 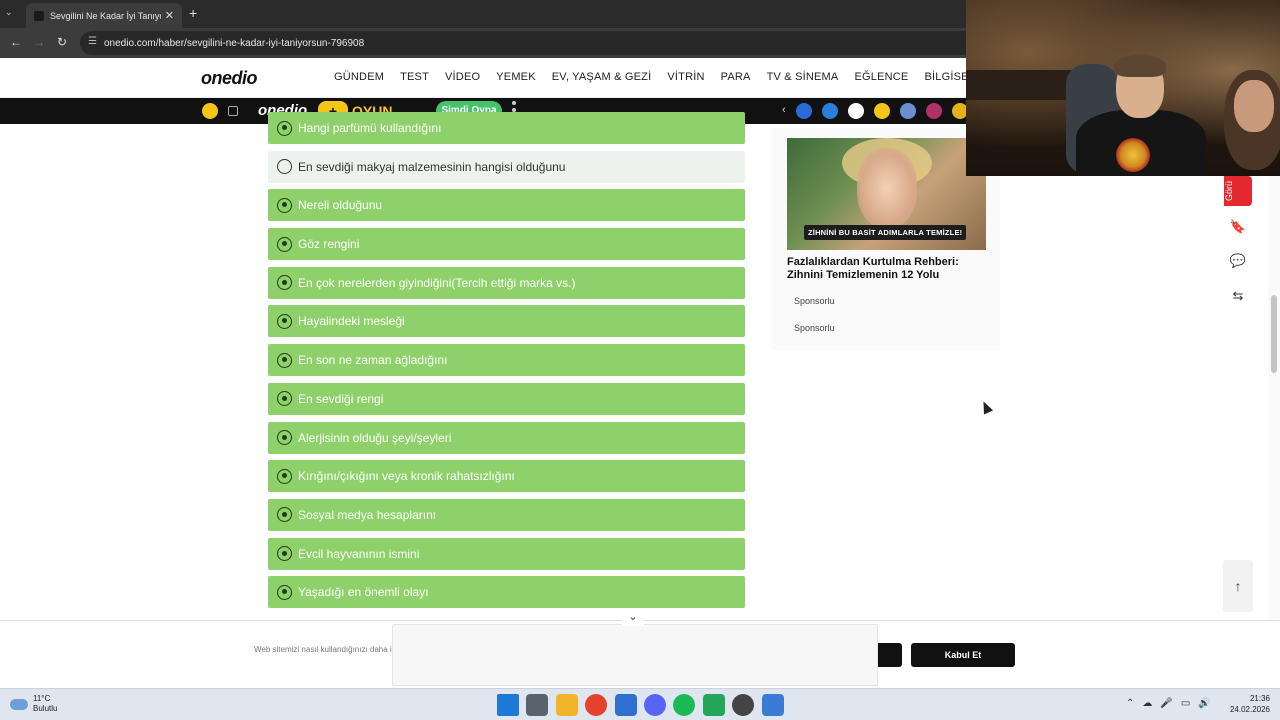 I want to click on nav-item-para: PARA, so click(x=736, y=77).